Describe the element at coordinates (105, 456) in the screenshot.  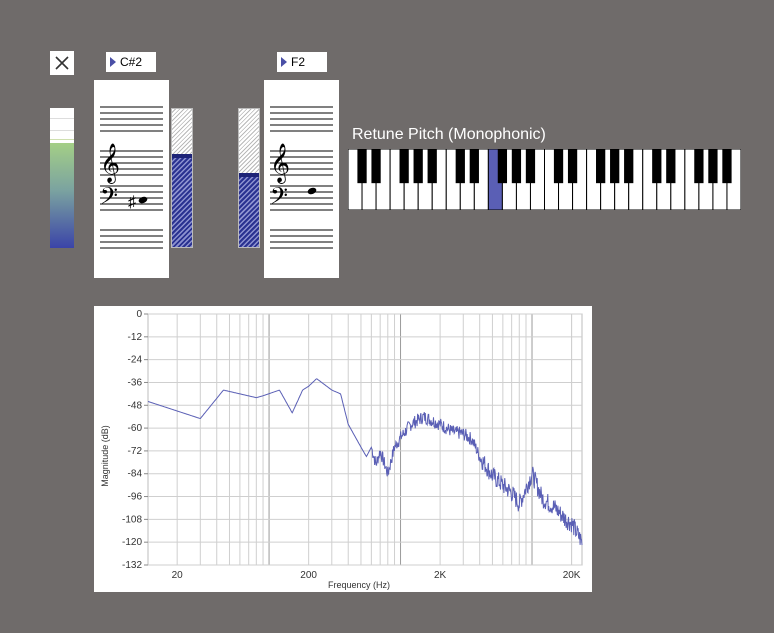
I see `y-axis-label: Magnitude (dB)` at that location.